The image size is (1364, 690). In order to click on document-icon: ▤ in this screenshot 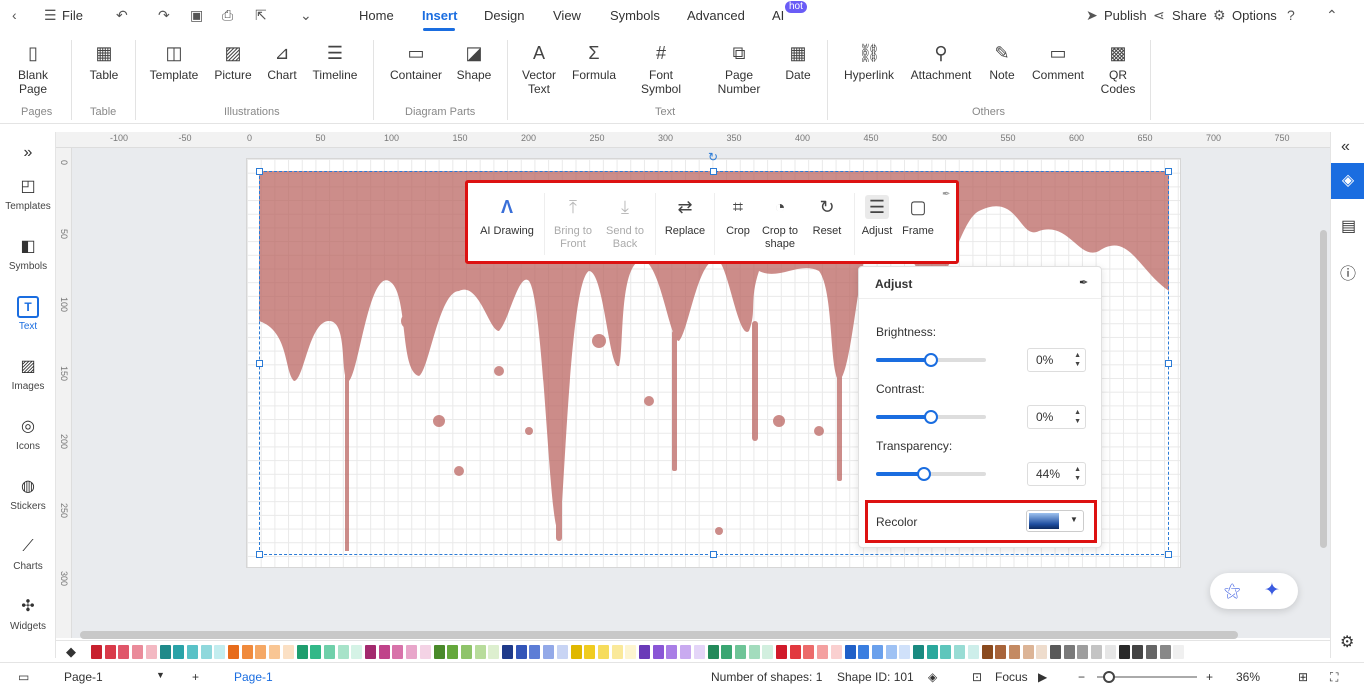, I will do `click(1348, 226)`.